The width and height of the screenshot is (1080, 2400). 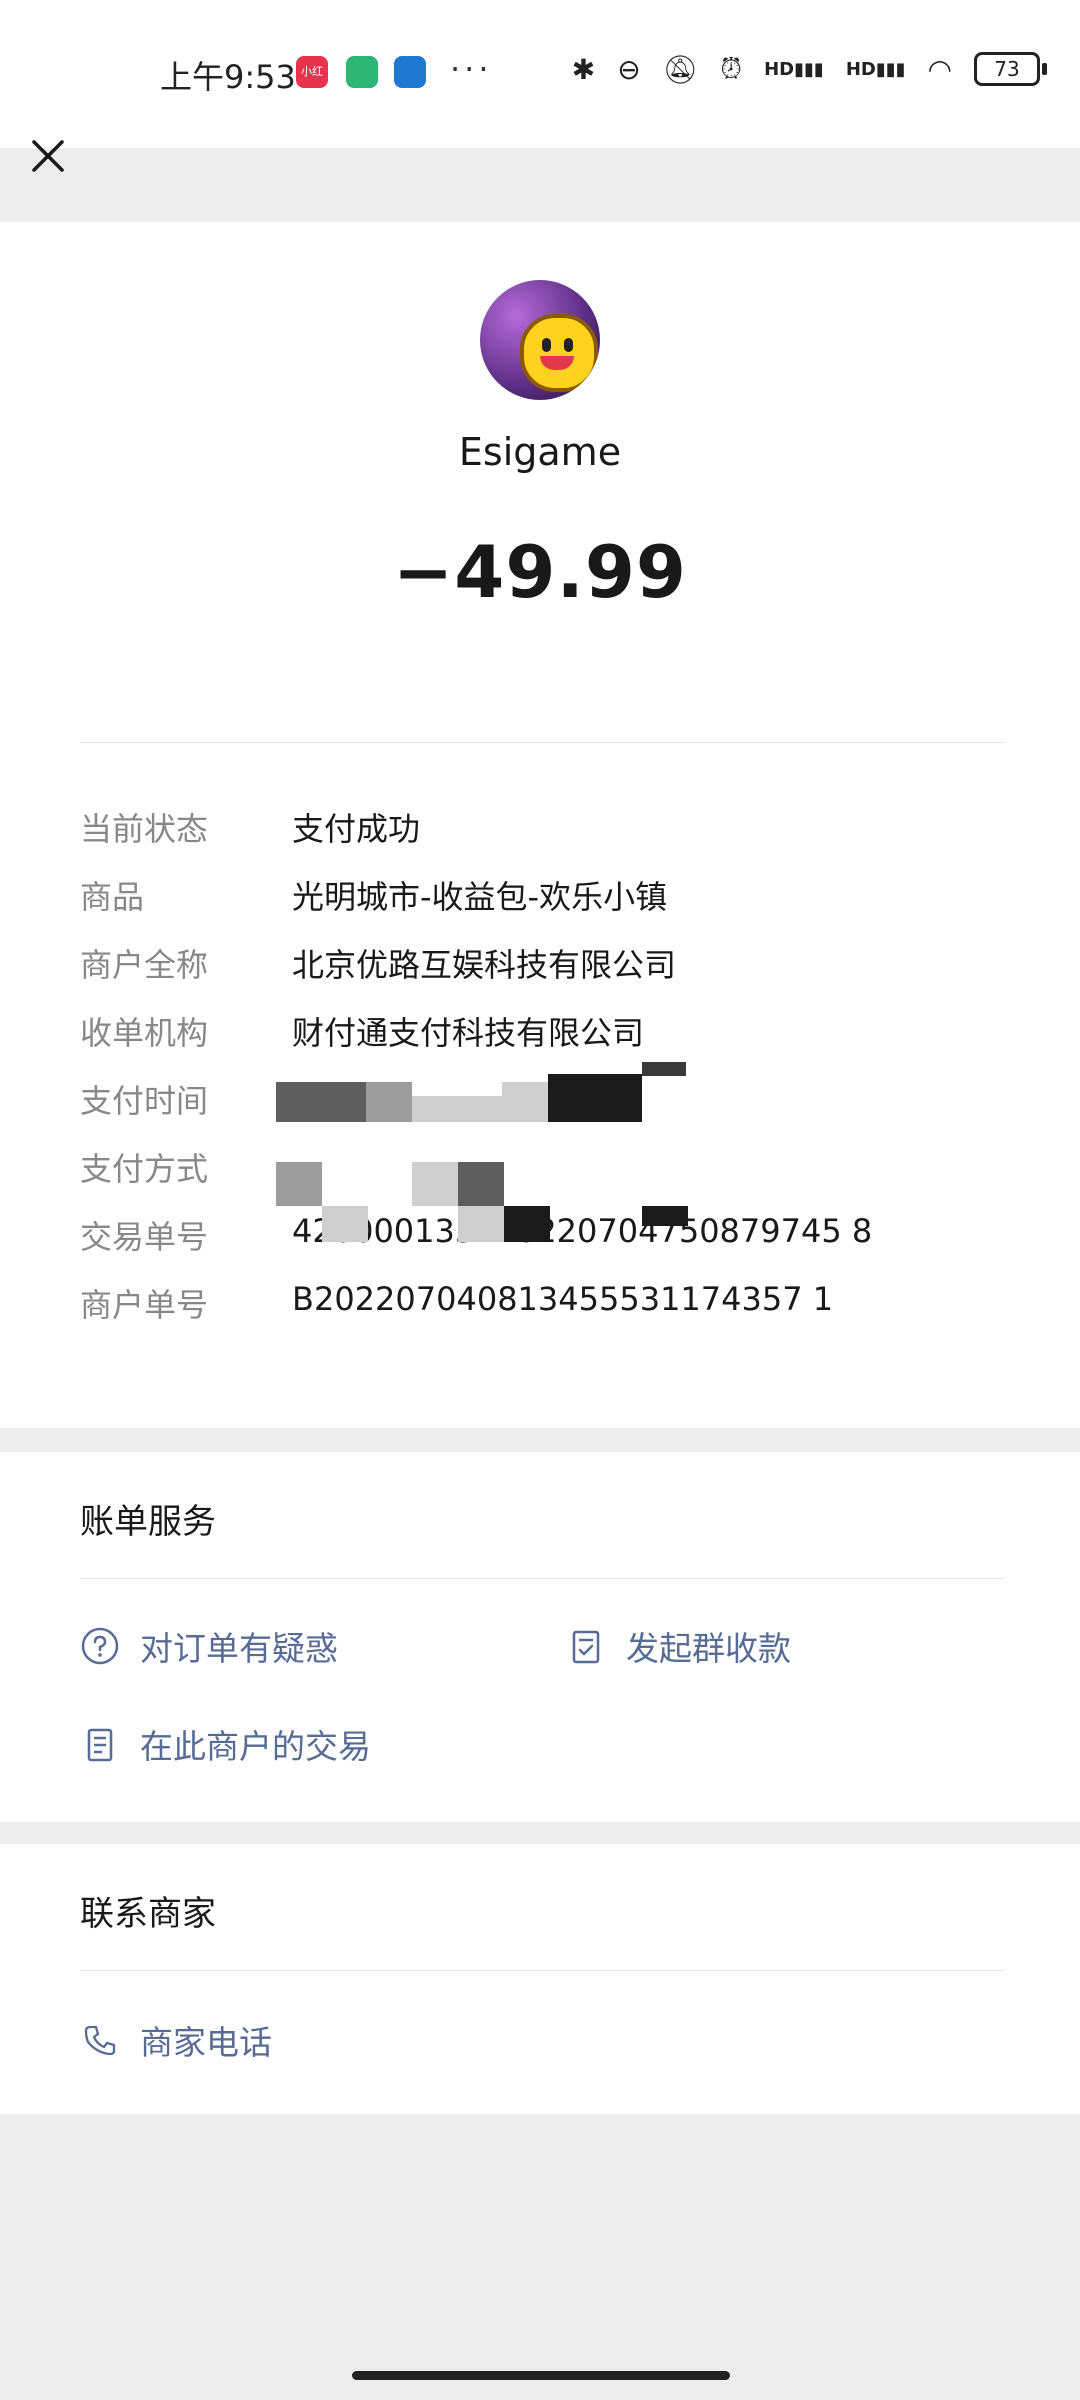 I want to click on toggle-icon: ⊖, so click(x=629, y=69).